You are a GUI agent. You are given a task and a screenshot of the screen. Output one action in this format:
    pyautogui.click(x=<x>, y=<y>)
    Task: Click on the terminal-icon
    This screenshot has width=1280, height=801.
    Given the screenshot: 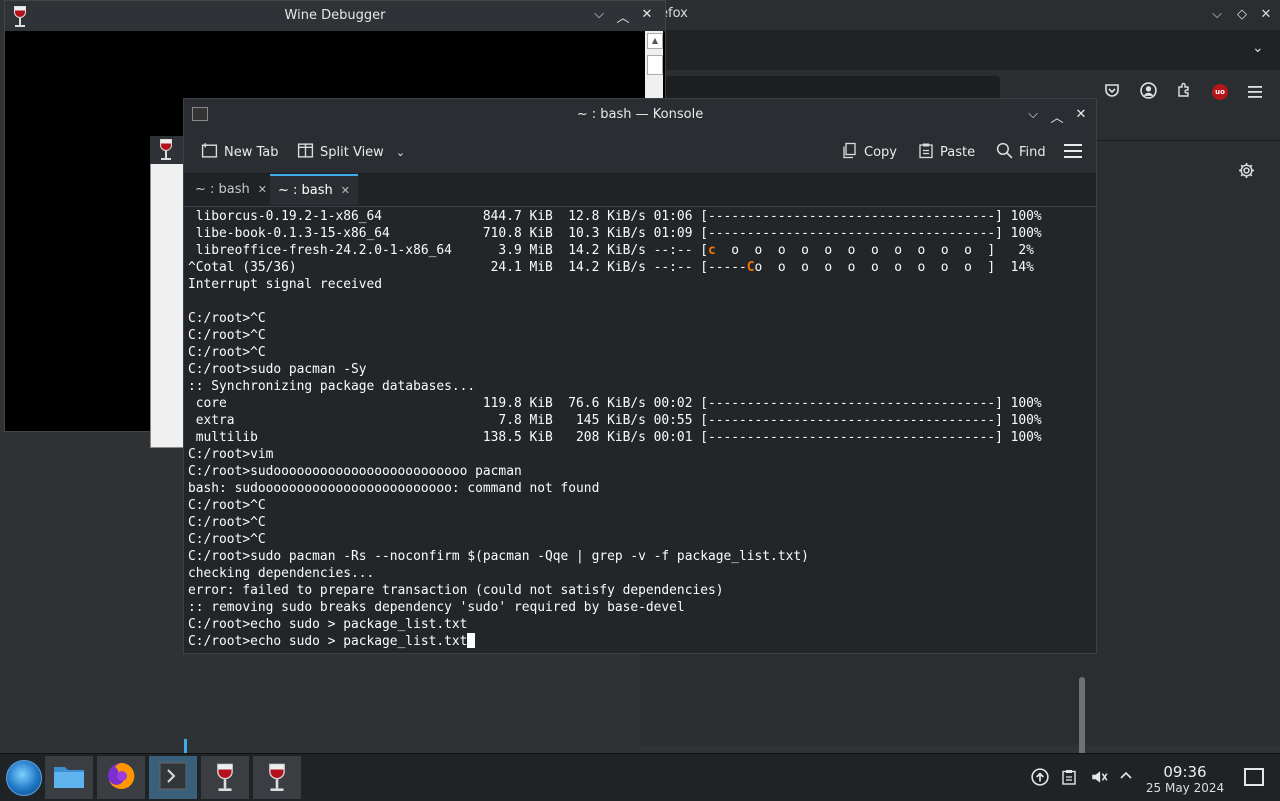 What is the action you would take?
    pyautogui.click(x=173, y=778)
    